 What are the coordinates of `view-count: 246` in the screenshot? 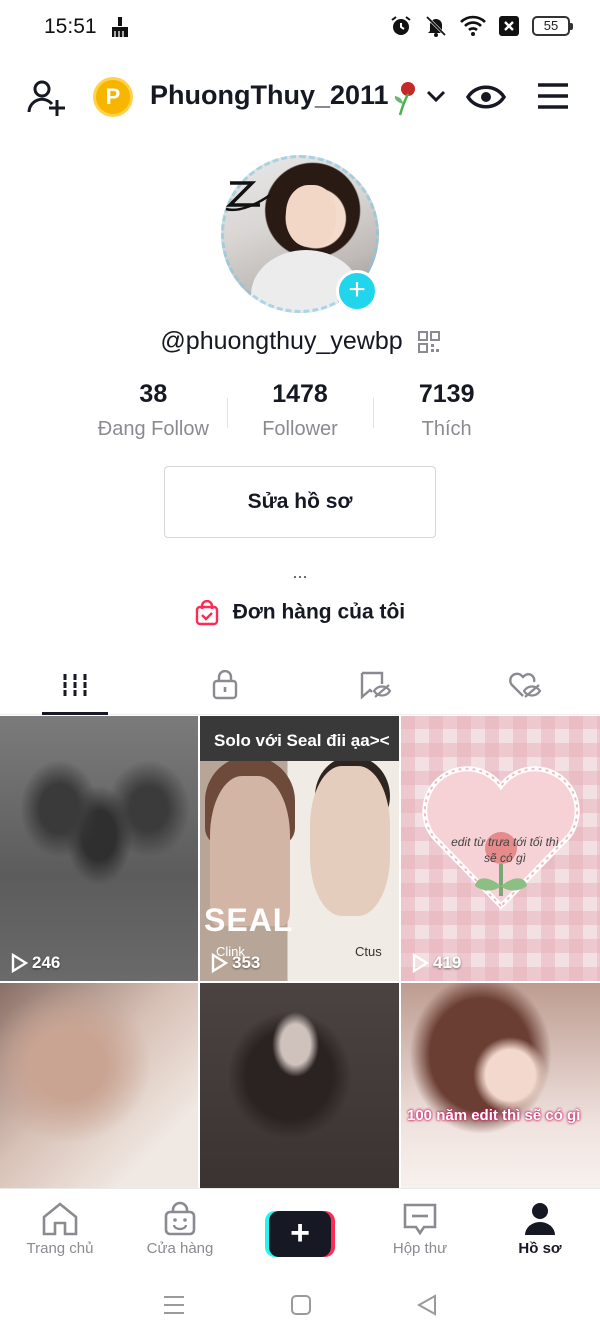 It's located at (35, 963).